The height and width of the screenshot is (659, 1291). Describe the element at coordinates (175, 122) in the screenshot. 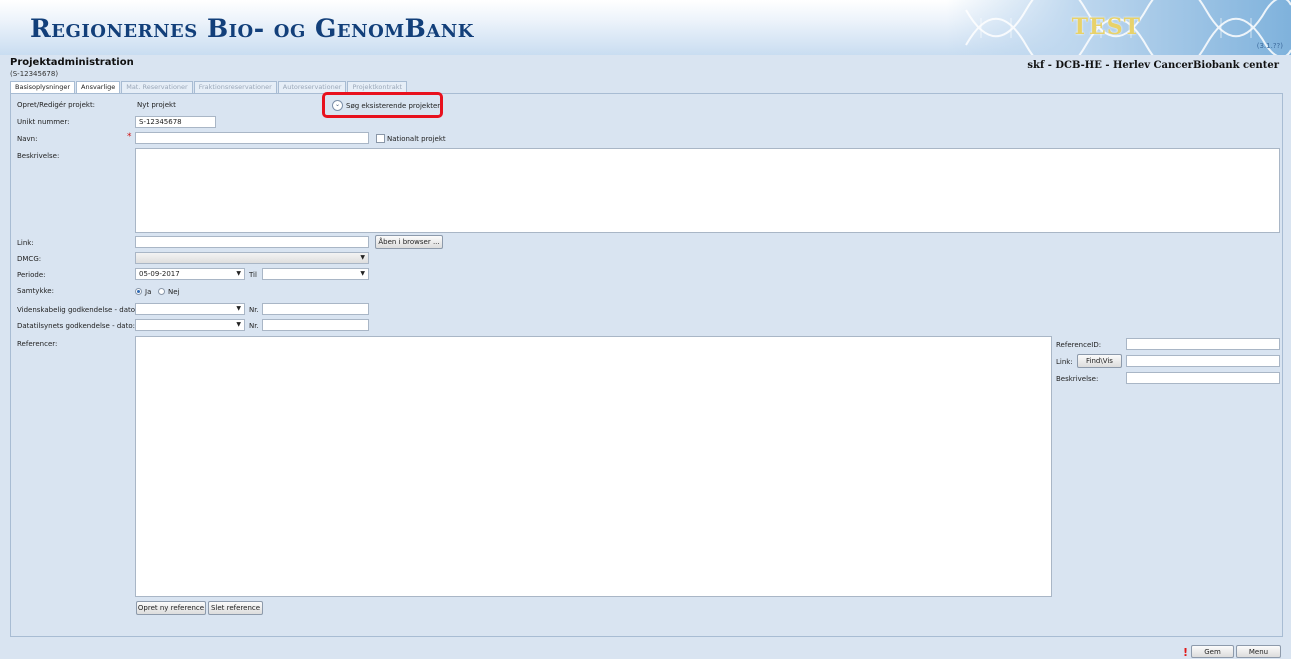

I see `unikt-nummer-field: S-12345678` at that location.